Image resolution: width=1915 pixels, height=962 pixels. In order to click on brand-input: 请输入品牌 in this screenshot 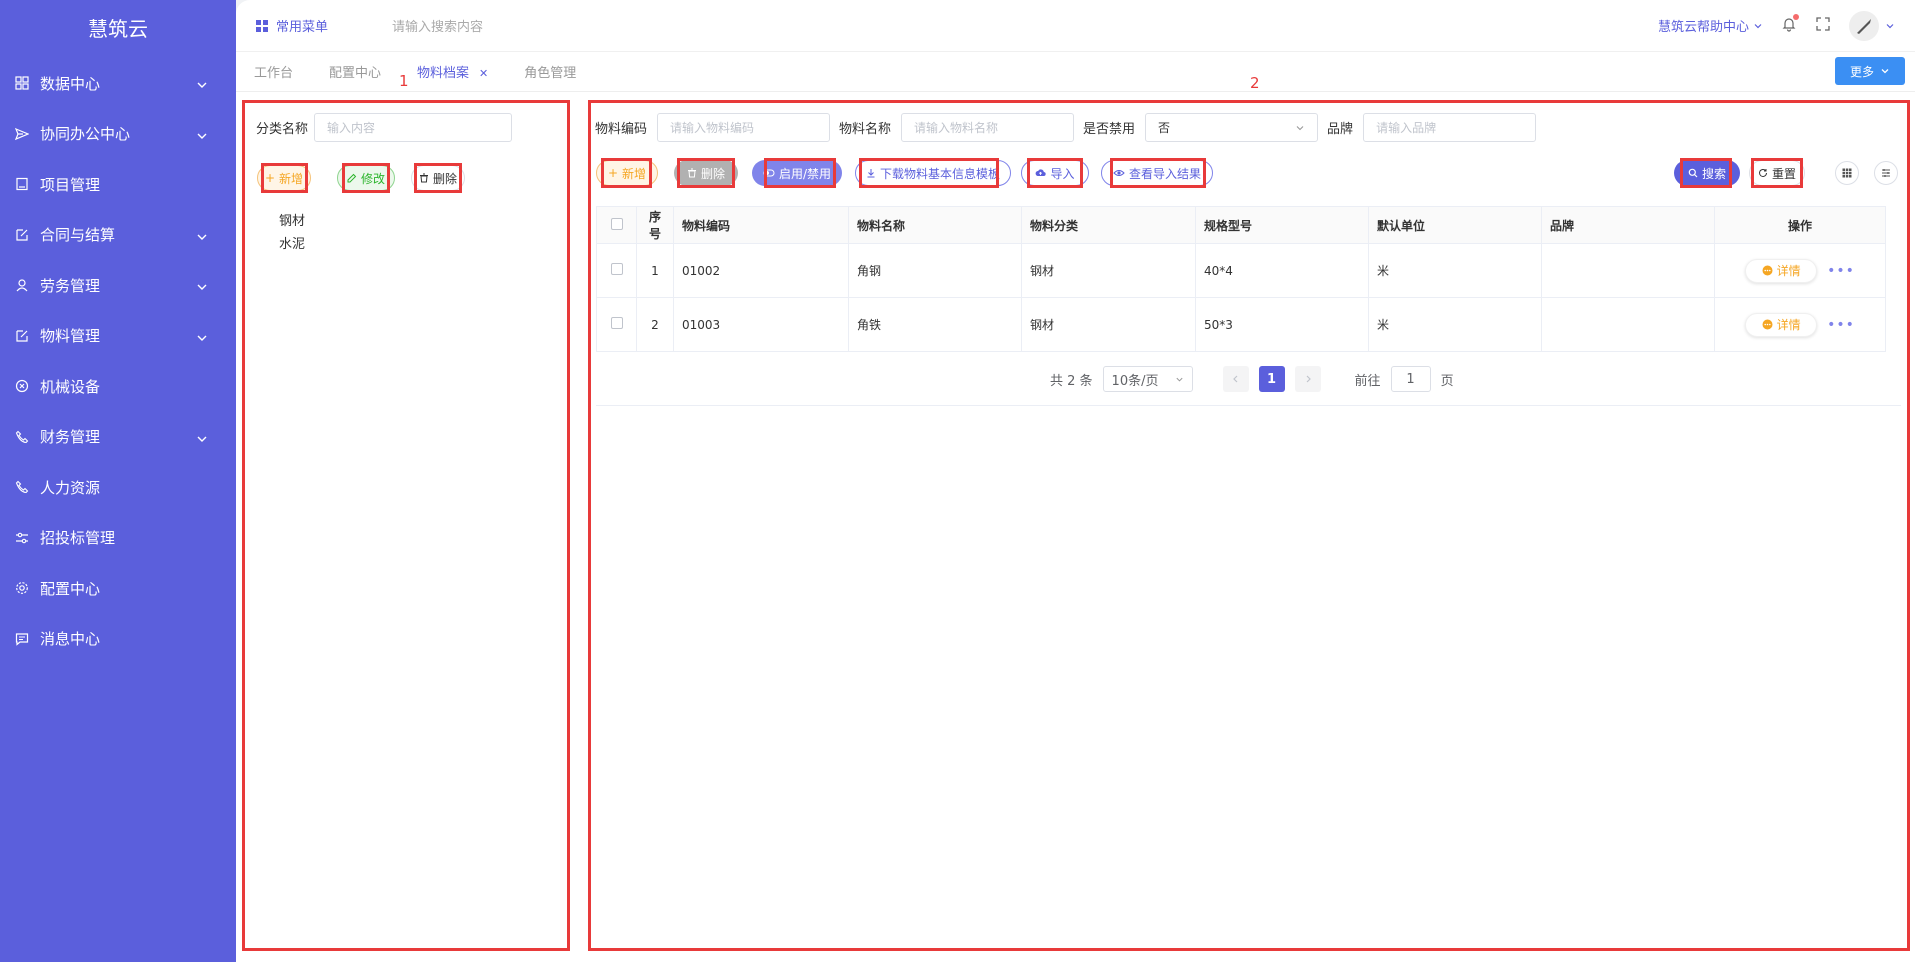, I will do `click(1450, 127)`.